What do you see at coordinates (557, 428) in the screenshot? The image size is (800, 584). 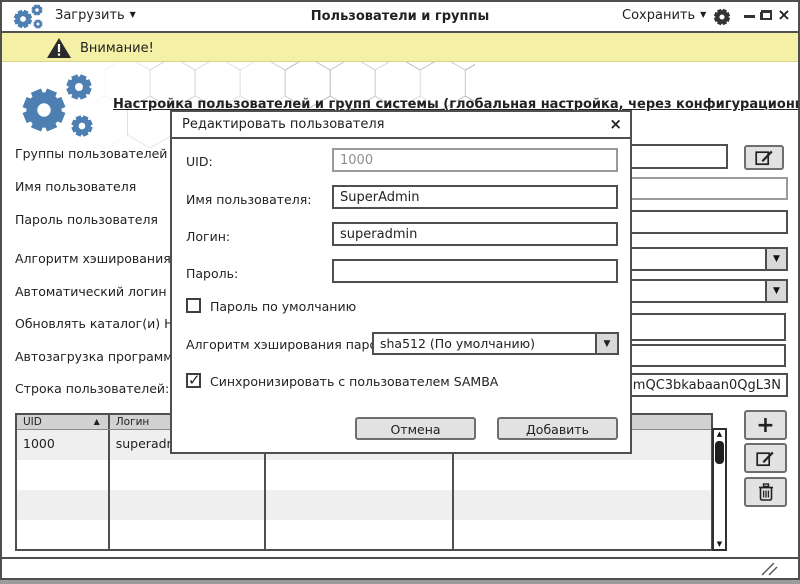 I see `add-button: Добавить` at bounding box center [557, 428].